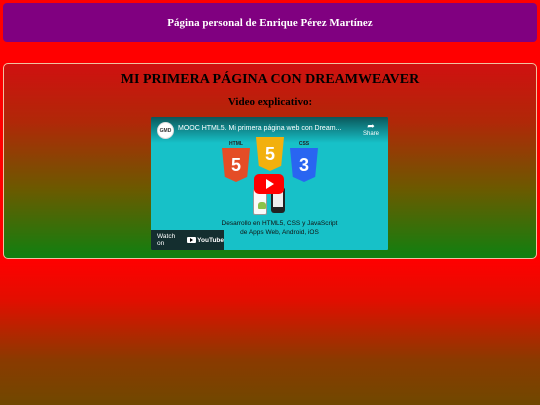  What do you see at coordinates (371, 126) in the screenshot?
I see `share-icon: ➦` at bounding box center [371, 126].